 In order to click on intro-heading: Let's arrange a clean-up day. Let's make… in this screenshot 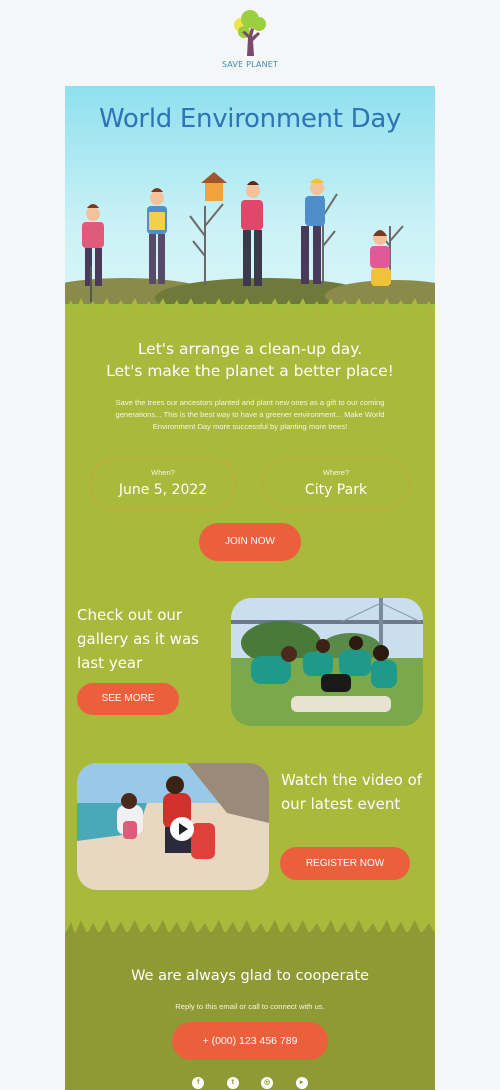, I will do `click(250, 360)`.